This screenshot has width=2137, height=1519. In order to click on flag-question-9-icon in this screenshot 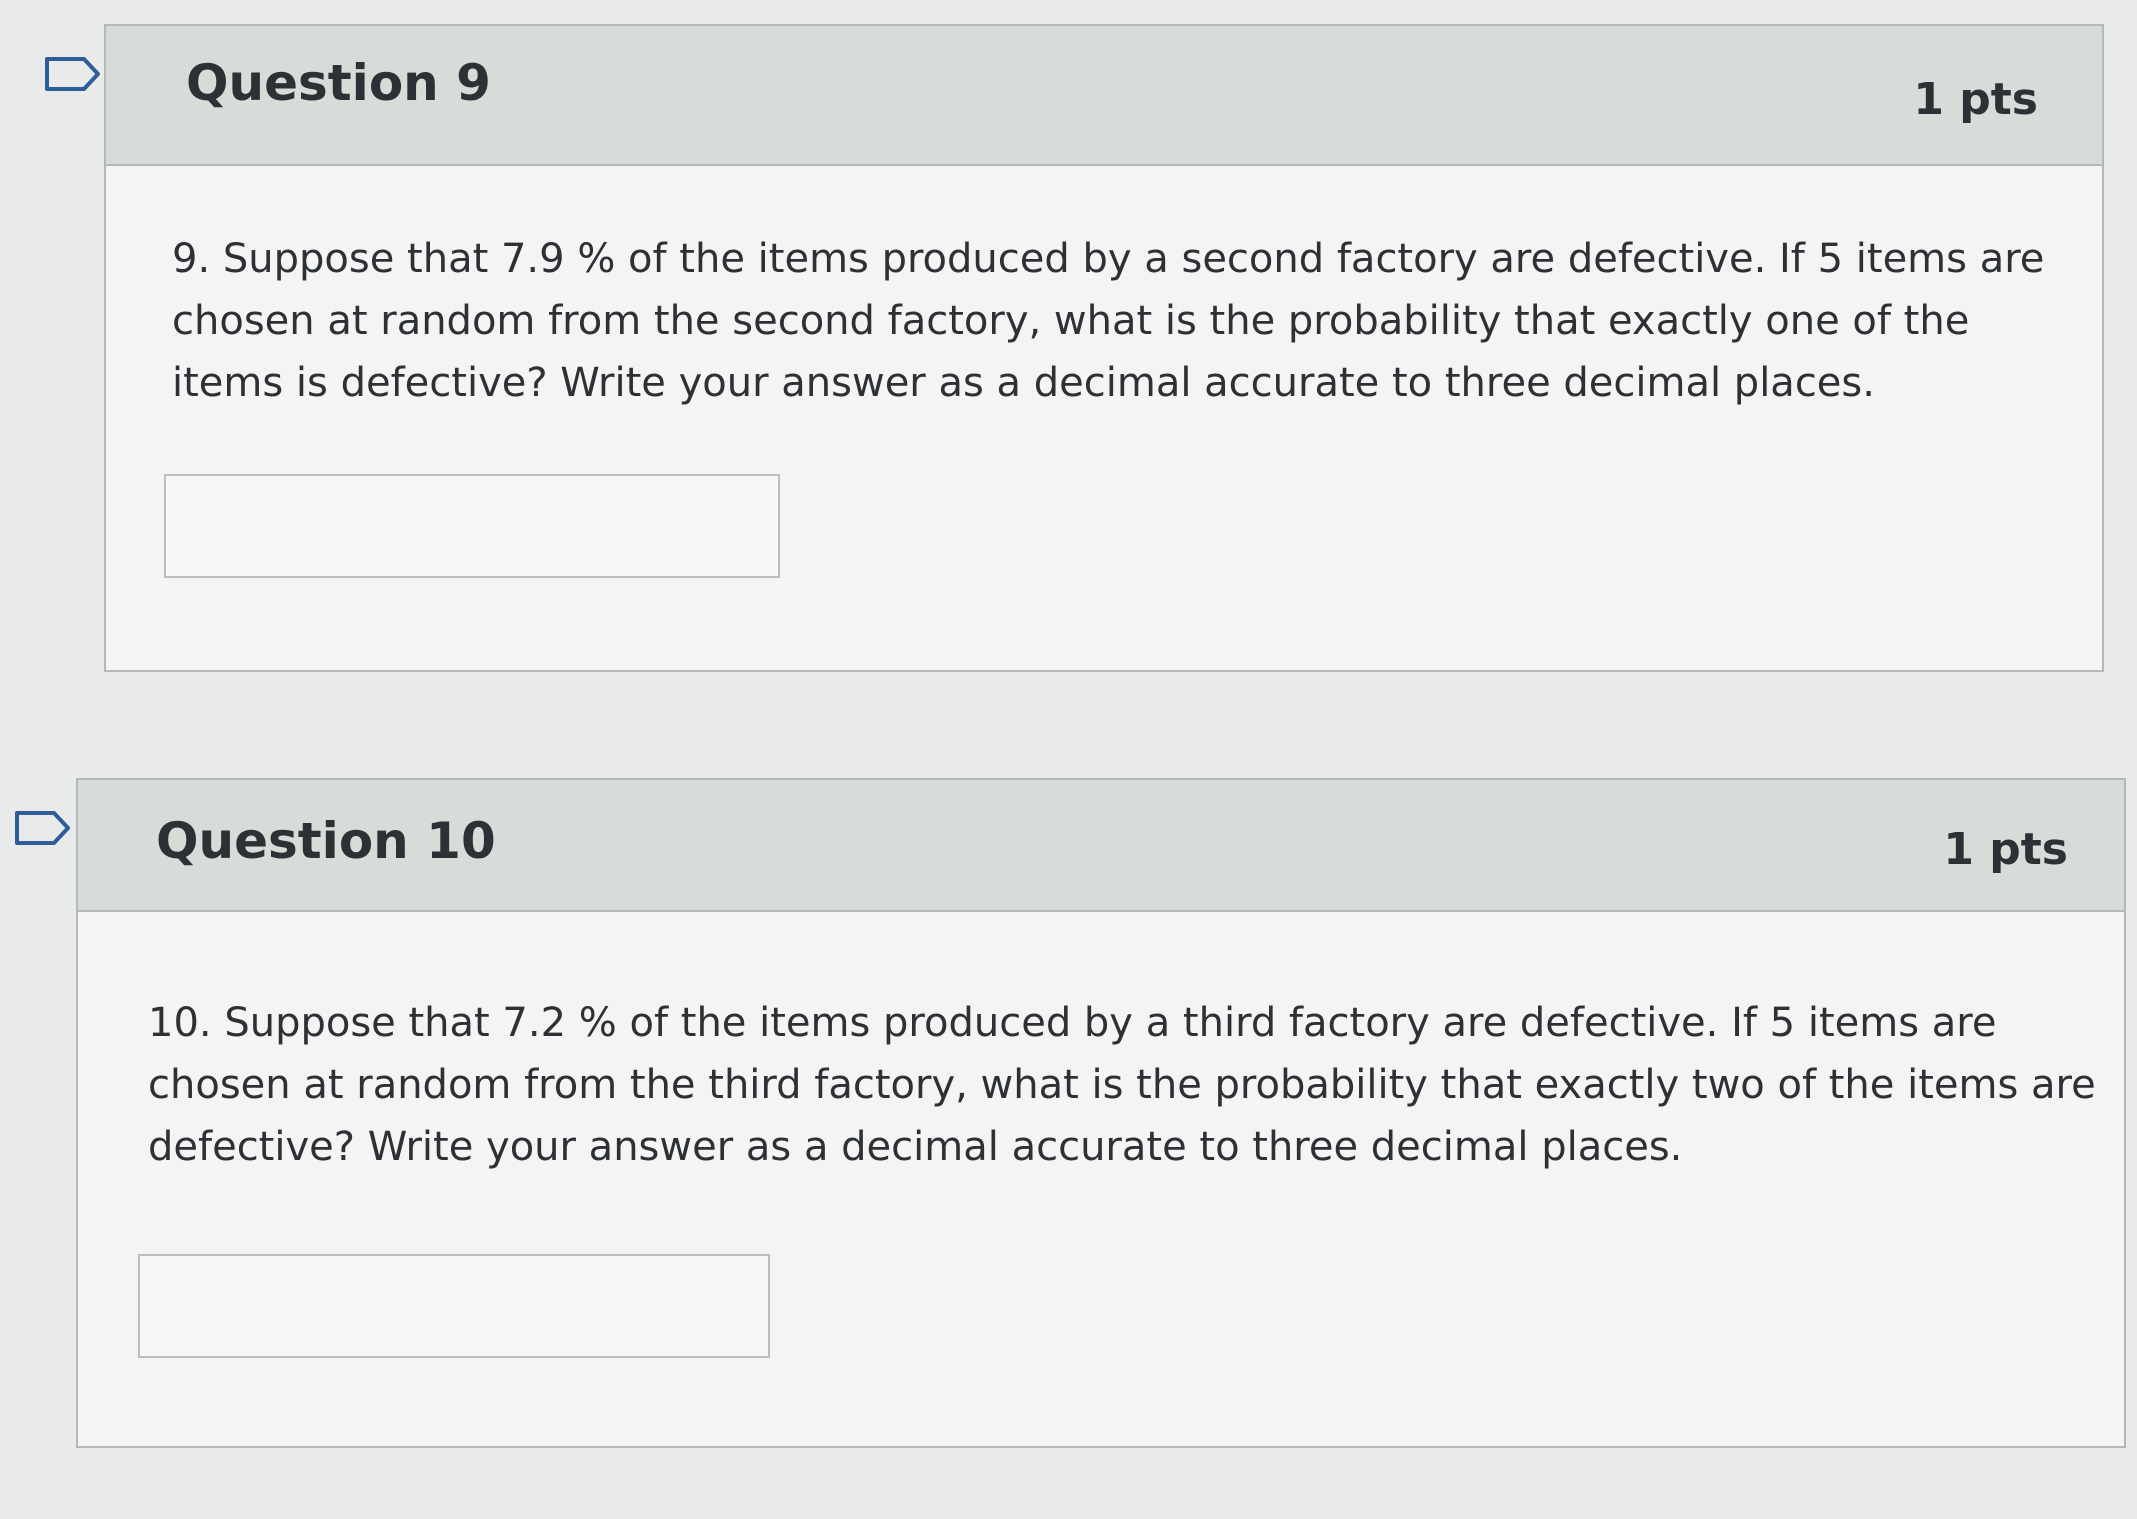, I will do `click(73, 73)`.